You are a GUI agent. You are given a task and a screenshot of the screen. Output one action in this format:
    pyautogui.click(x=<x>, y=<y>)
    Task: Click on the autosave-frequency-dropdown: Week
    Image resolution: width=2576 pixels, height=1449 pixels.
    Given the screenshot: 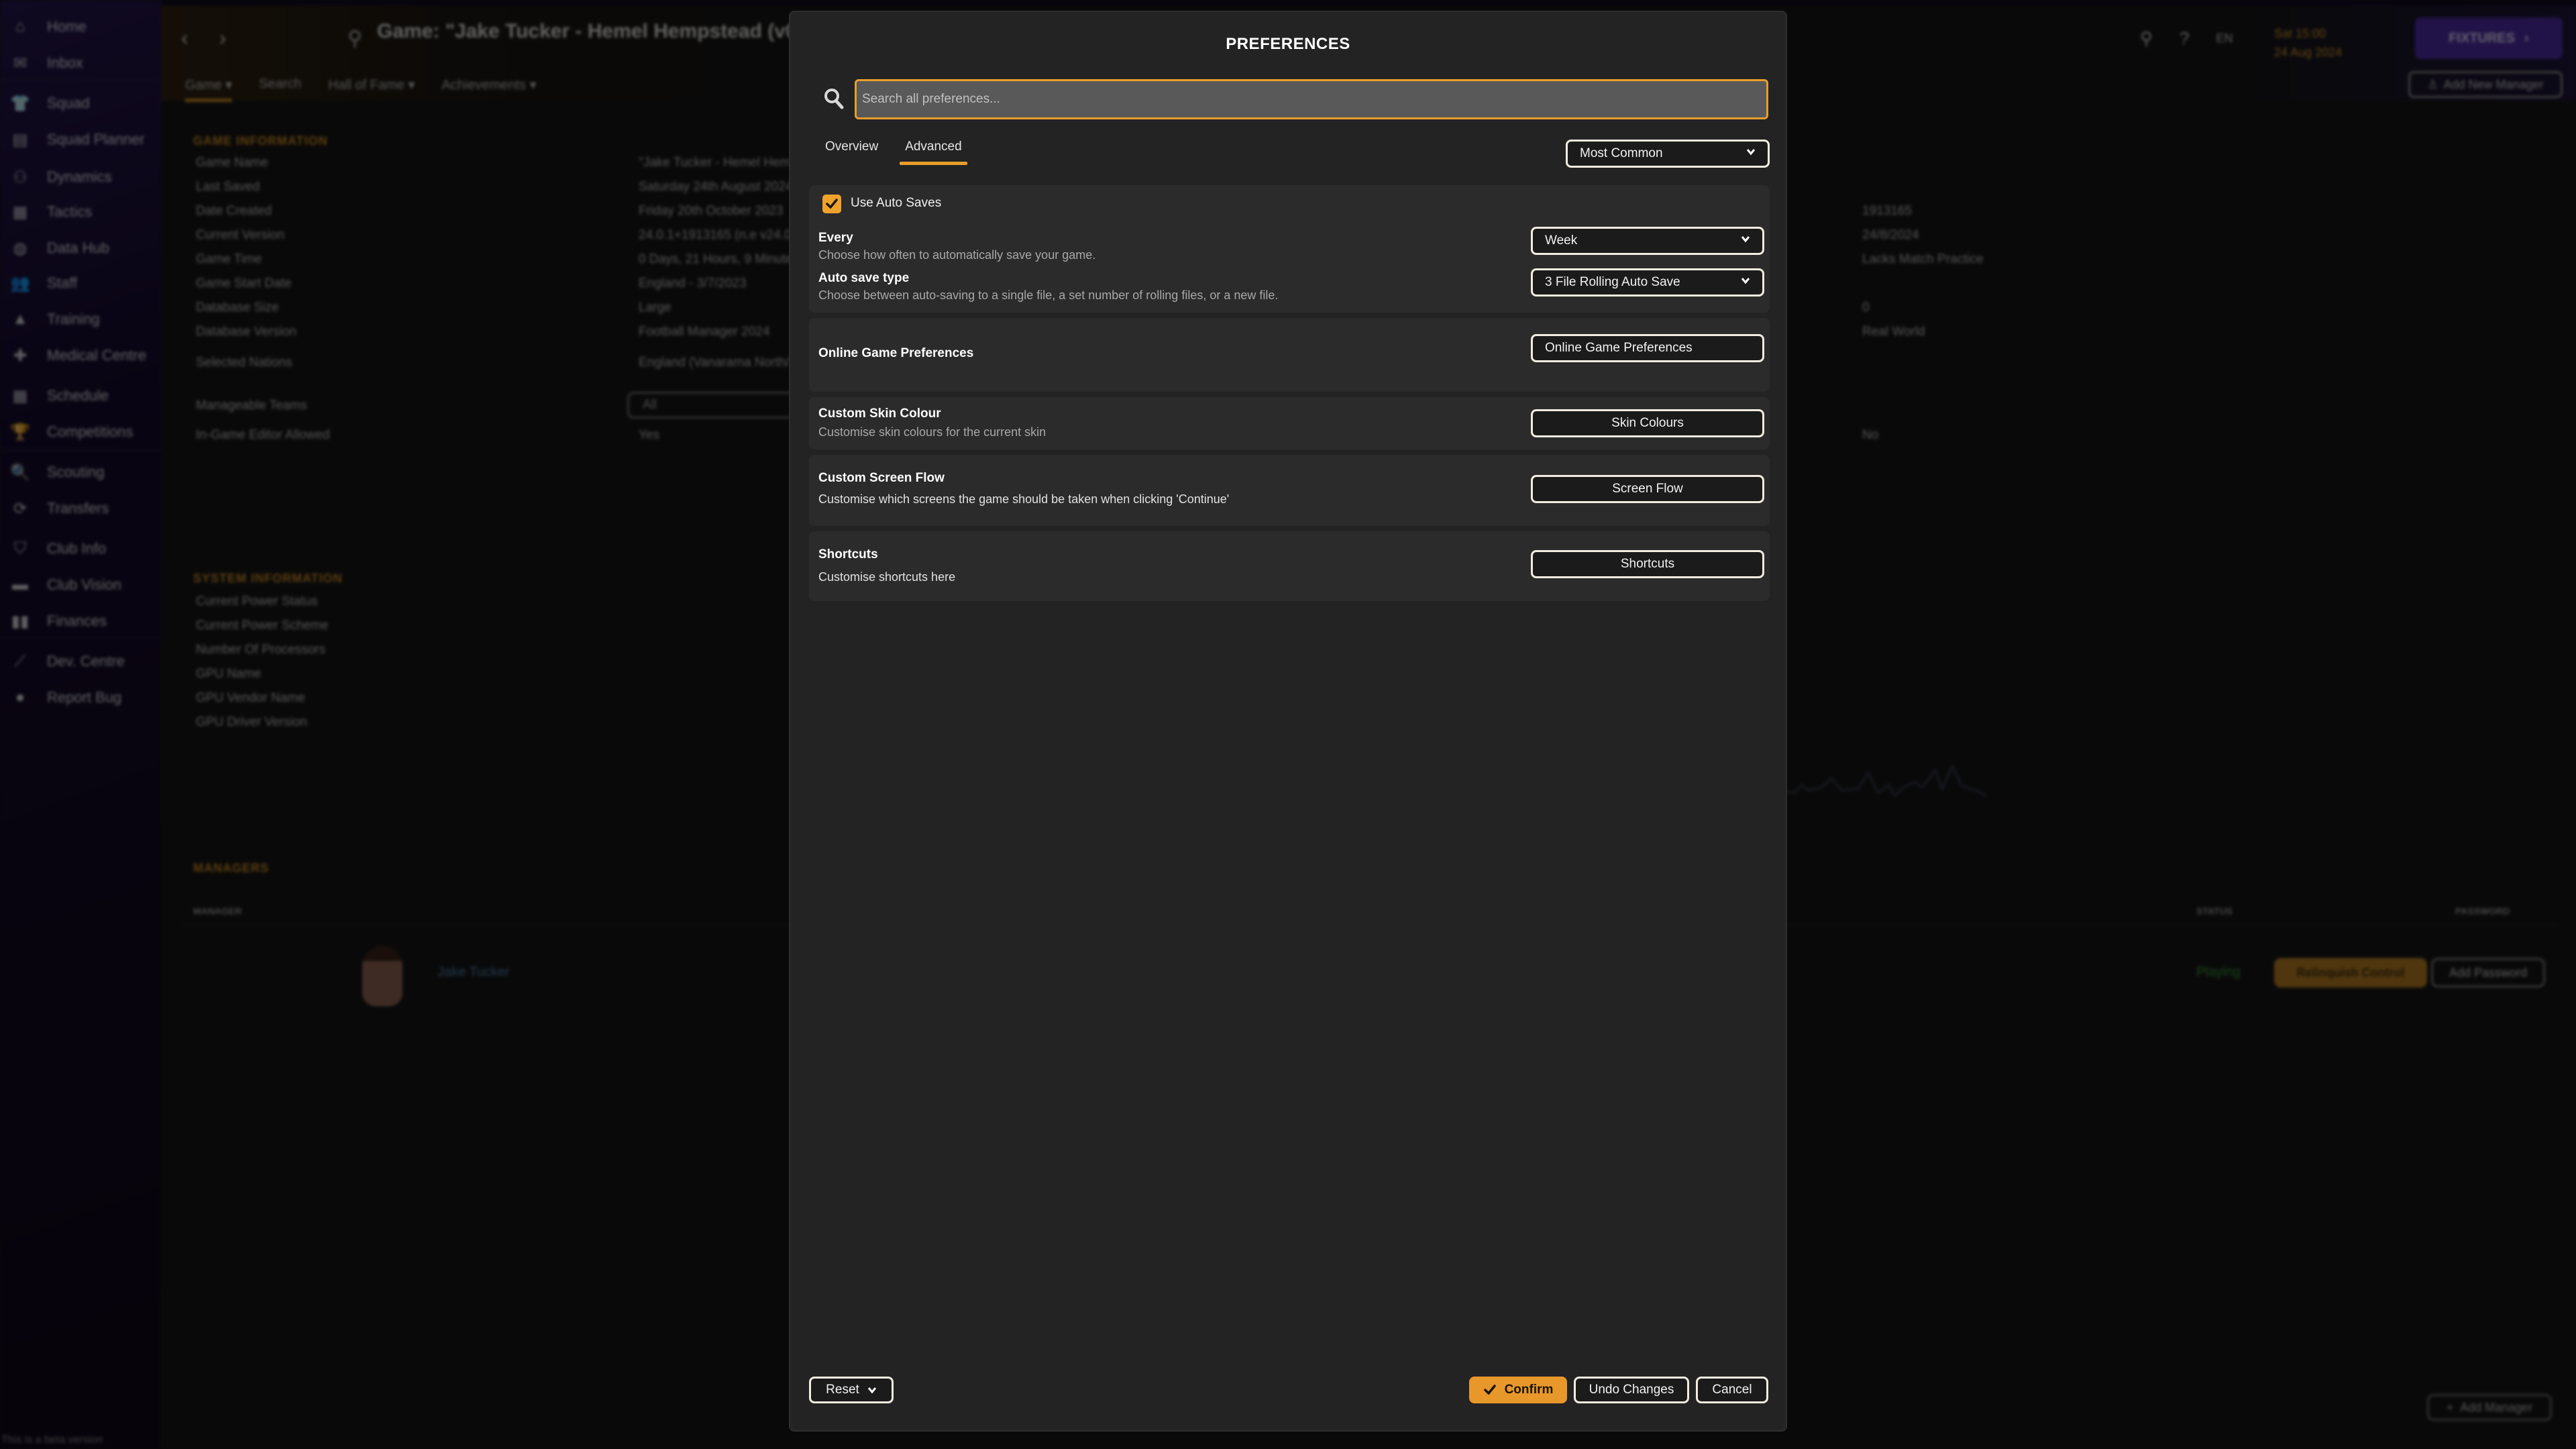 What is the action you would take?
    pyautogui.click(x=1647, y=241)
    